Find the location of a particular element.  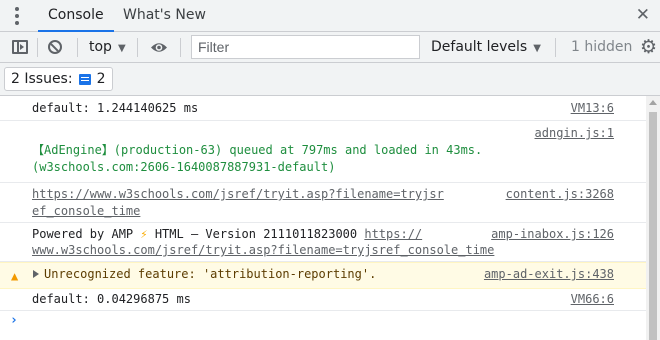

console-toolbar: top ▼ Default levels ▼ 1 hidden ⚙ is located at coordinates (330, 47).